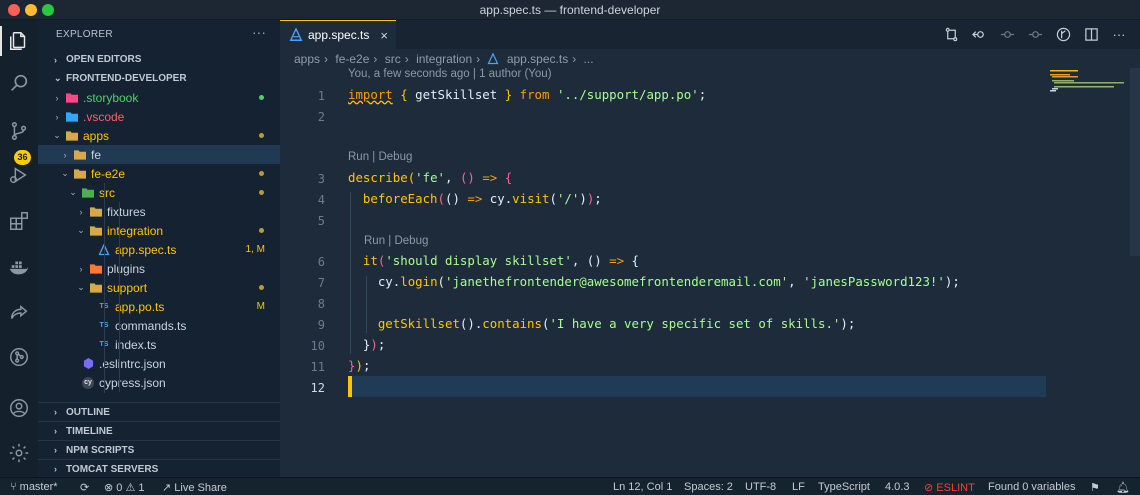 The width and height of the screenshot is (1140, 495). Describe the element at coordinates (136, 344) in the screenshot. I see `tree-item-label: index.ts` at that location.